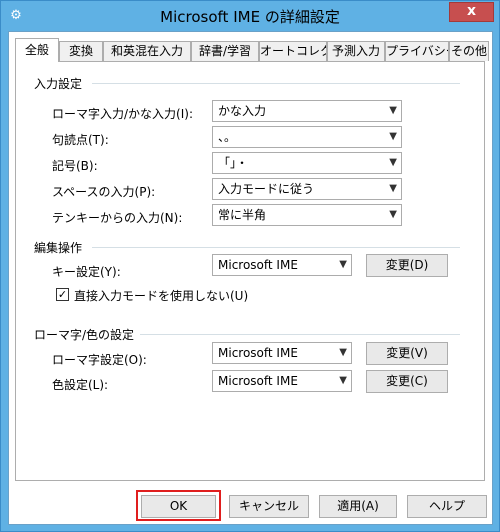 The height and width of the screenshot is (532, 500). Describe the element at coordinates (84, 335) in the screenshot. I see `romaji-color-heading: ローマ字/色の設定` at that location.